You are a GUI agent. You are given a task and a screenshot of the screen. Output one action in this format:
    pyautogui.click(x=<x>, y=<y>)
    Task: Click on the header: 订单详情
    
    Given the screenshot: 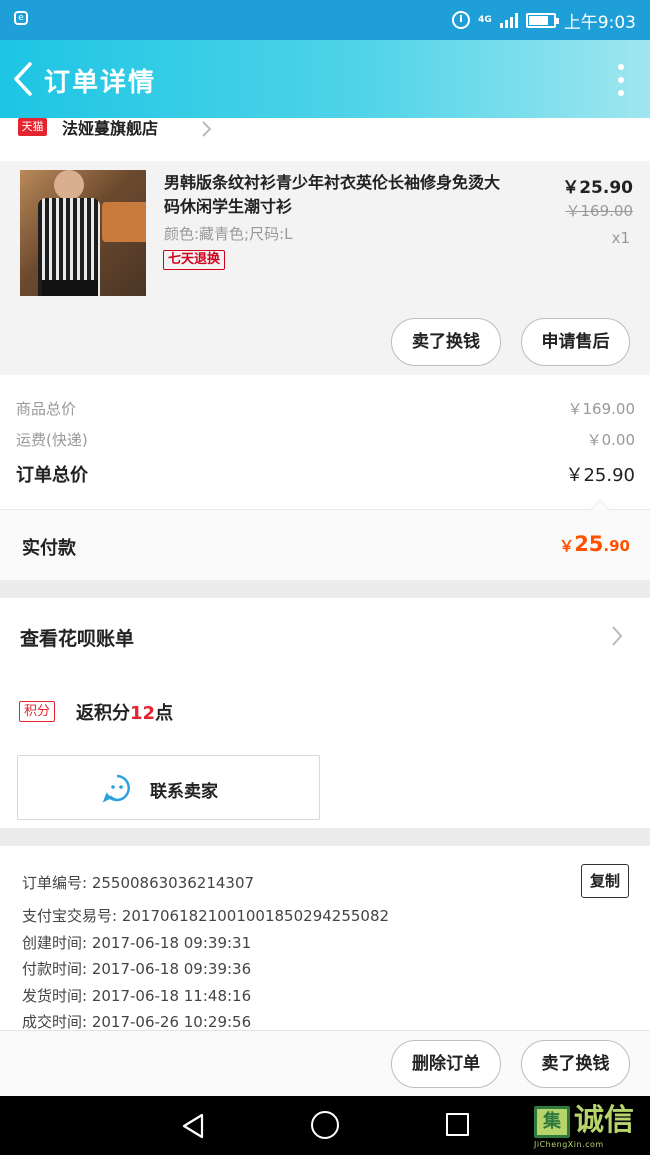 What is the action you would take?
    pyautogui.click(x=325, y=79)
    